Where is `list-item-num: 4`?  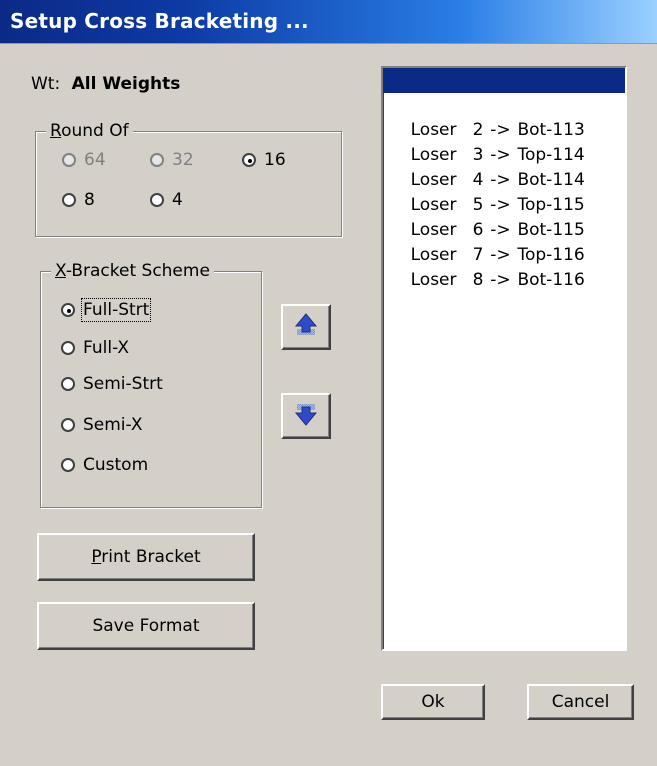 list-item-num: 4 is located at coordinates (478, 180).